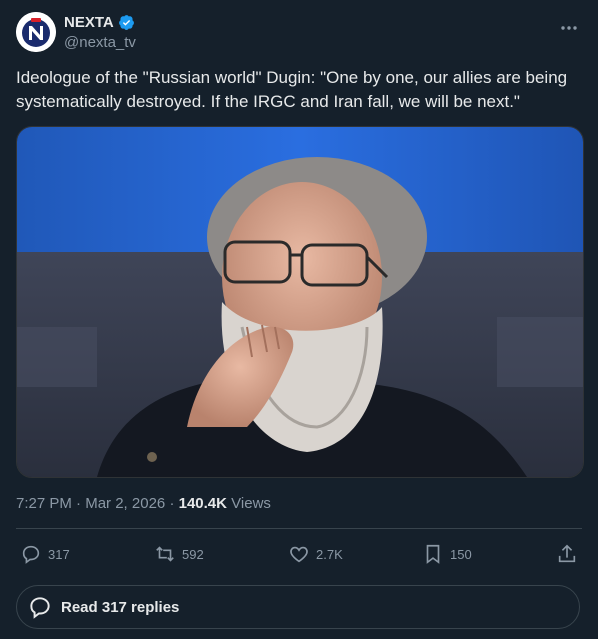 The height and width of the screenshot is (639, 598). I want to click on action-bar: 317 592 2.7K 150, so click(299, 554).